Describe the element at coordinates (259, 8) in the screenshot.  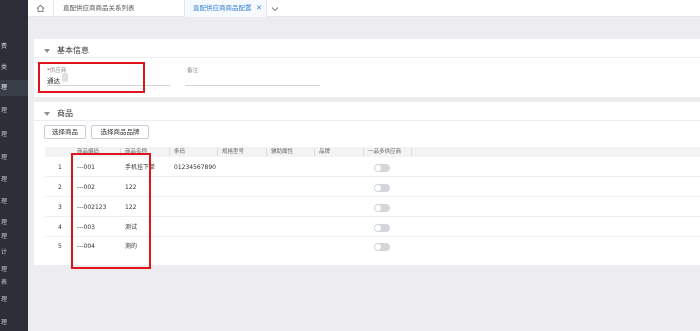
I see `close-icon: ✕` at that location.